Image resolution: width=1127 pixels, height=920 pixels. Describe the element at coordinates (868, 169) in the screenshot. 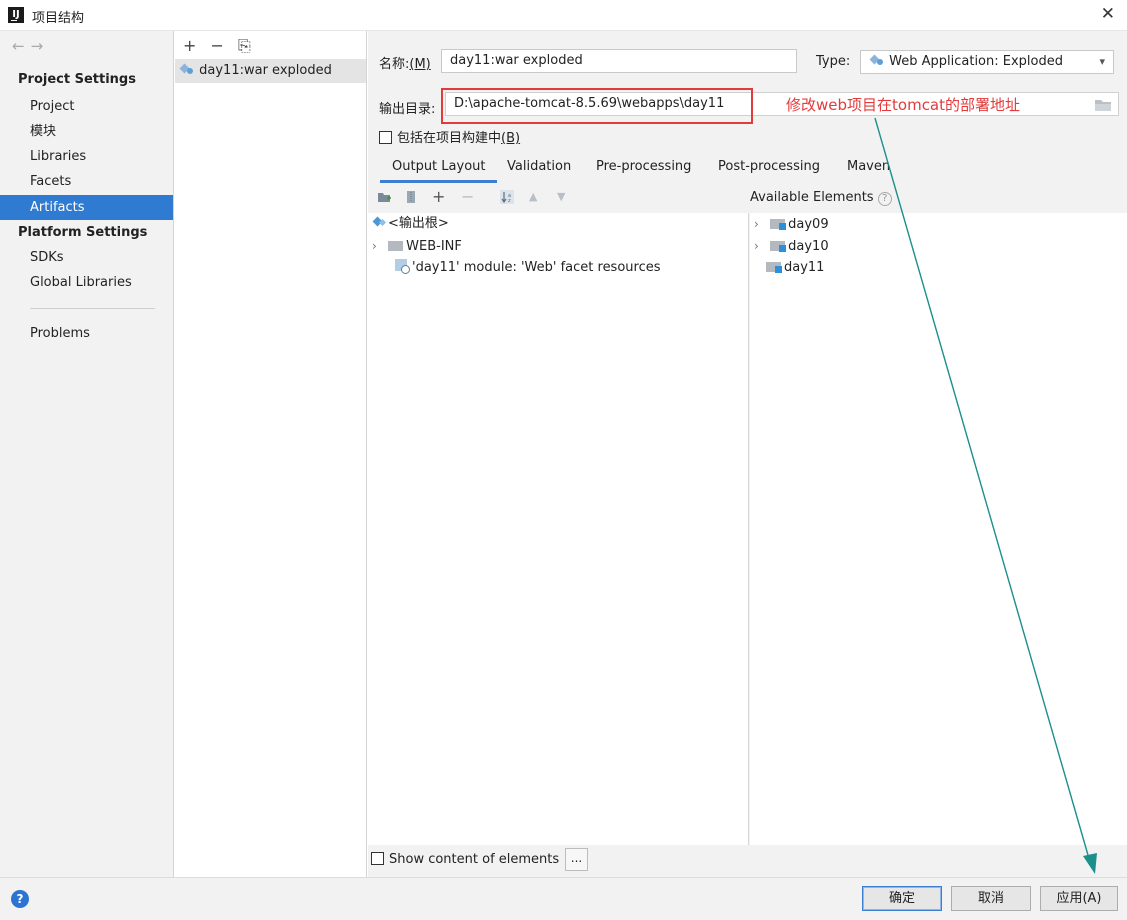

I see `tab-maven: Maven` at that location.